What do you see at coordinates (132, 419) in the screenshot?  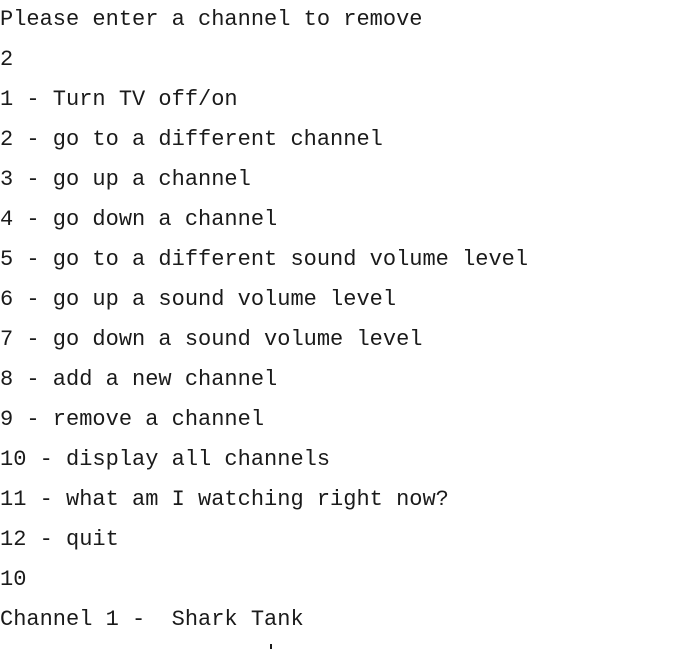 I see `menu-option-9: 9 - remove a channel` at bounding box center [132, 419].